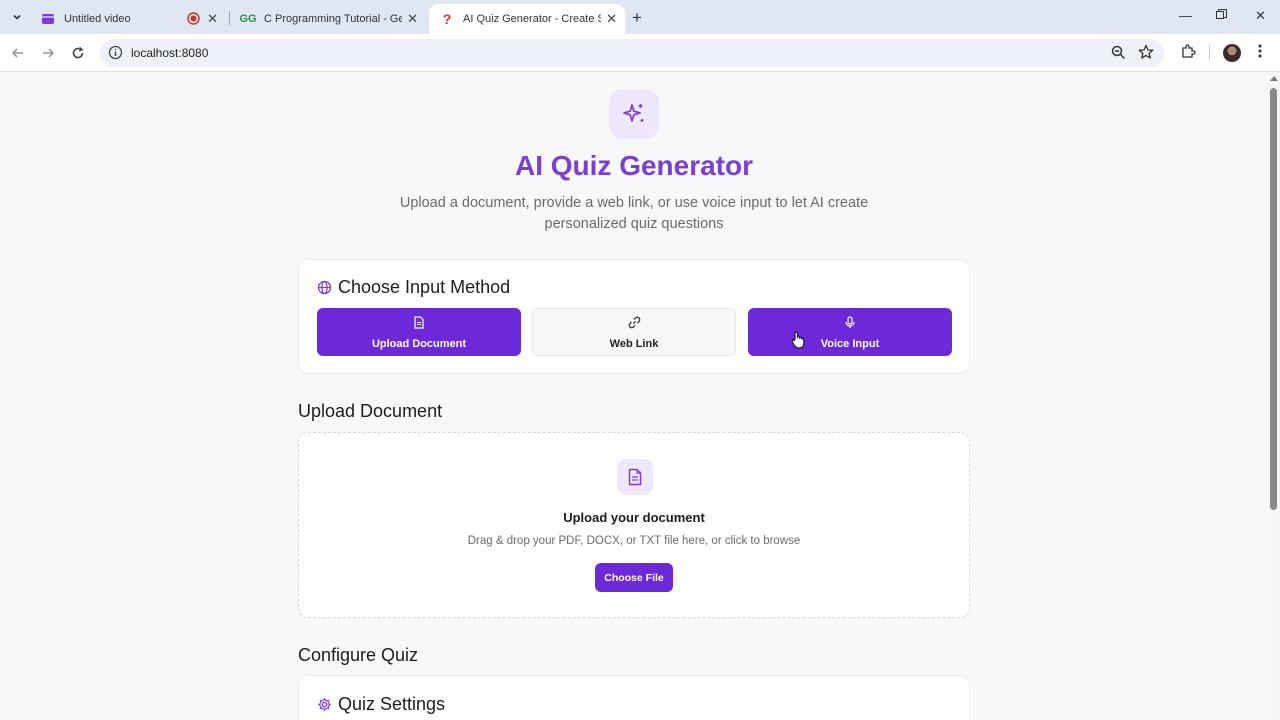  I want to click on voice-input-button: Voice Input, so click(850, 332).